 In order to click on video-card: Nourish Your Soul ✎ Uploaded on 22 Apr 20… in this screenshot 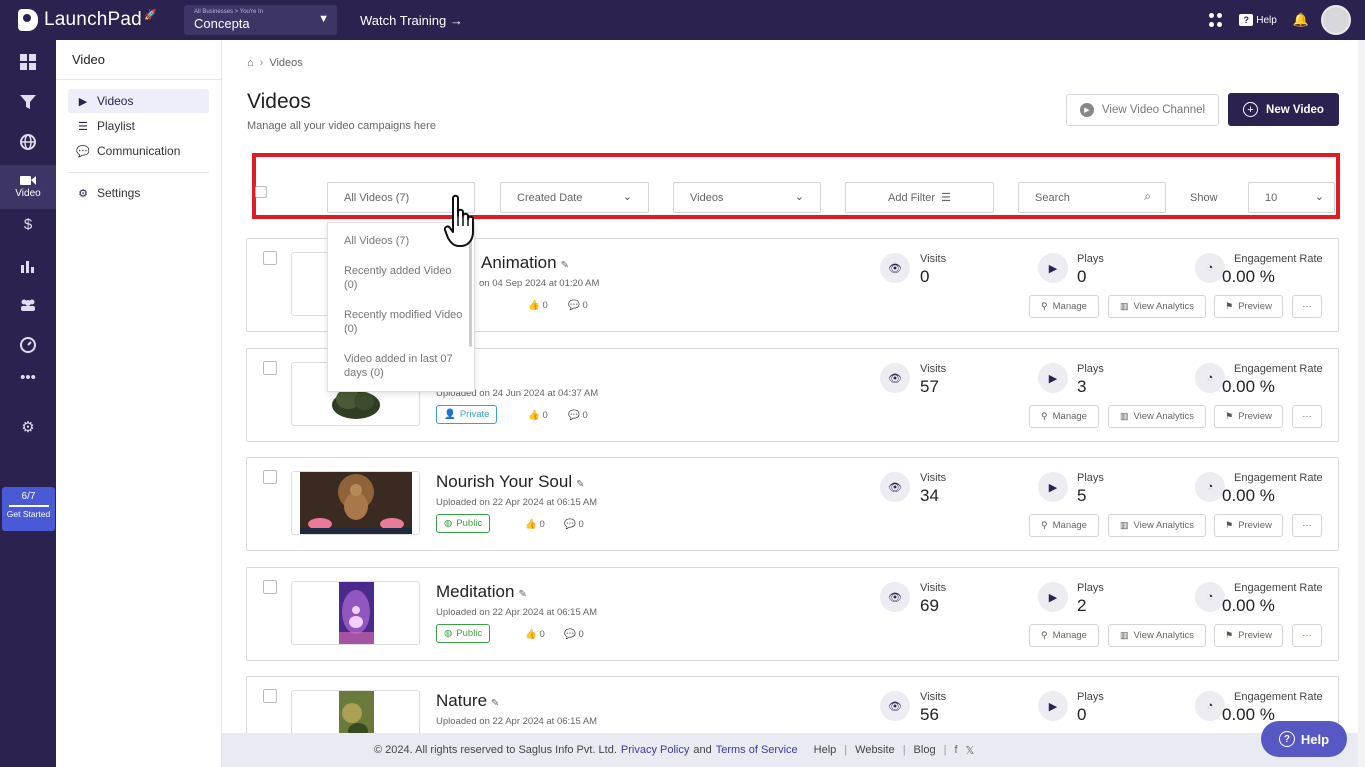, I will do `click(792, 504)`.